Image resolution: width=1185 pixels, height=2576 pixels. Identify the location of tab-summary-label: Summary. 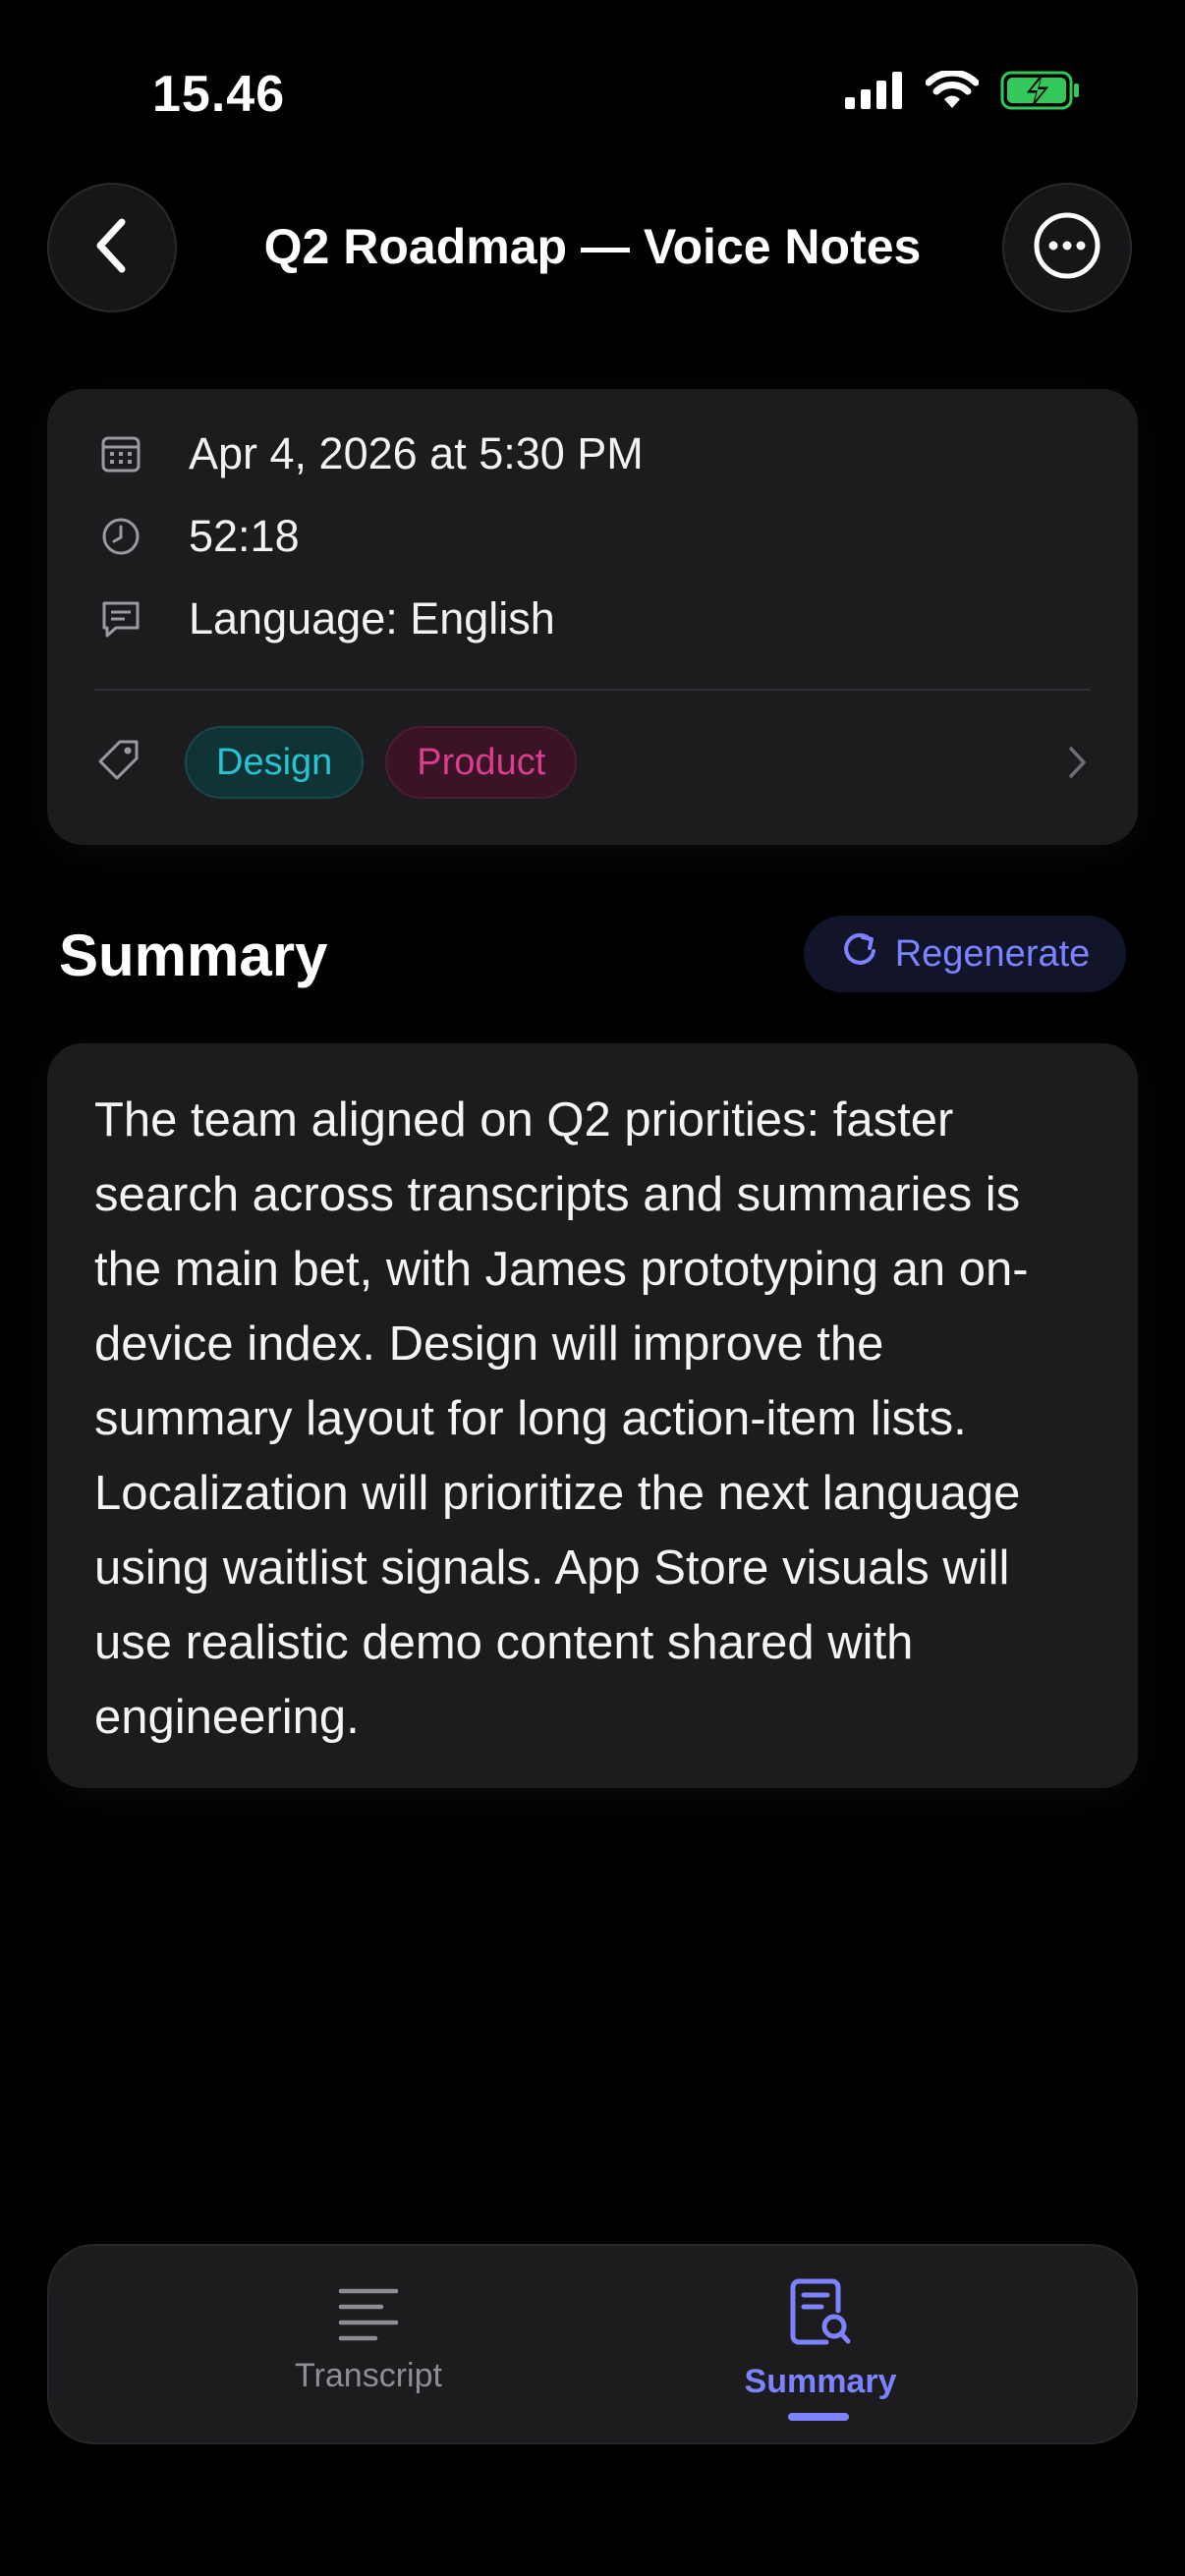
(821, 2381).